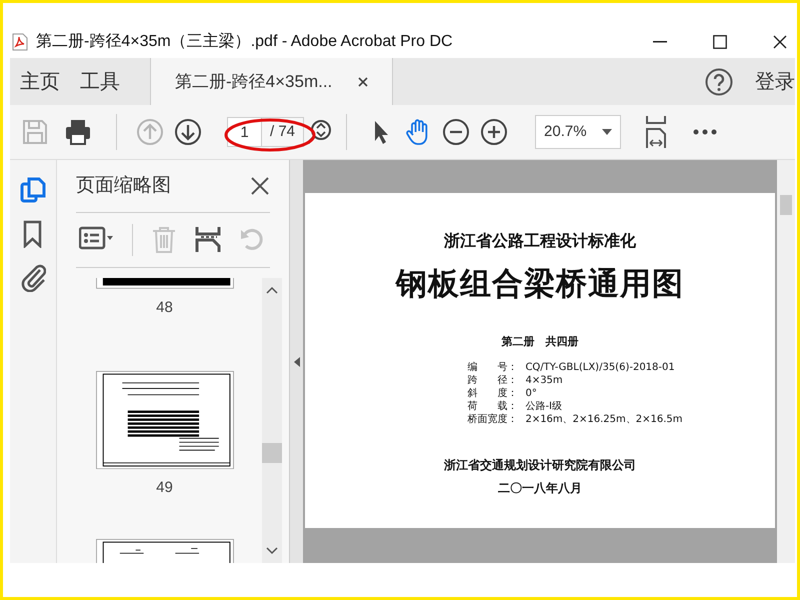  Describe the element at coordinates (540, 465) in the screenshot. I see `publisher-name: 浙江省交通规划设计研究院有限公司` at that location.